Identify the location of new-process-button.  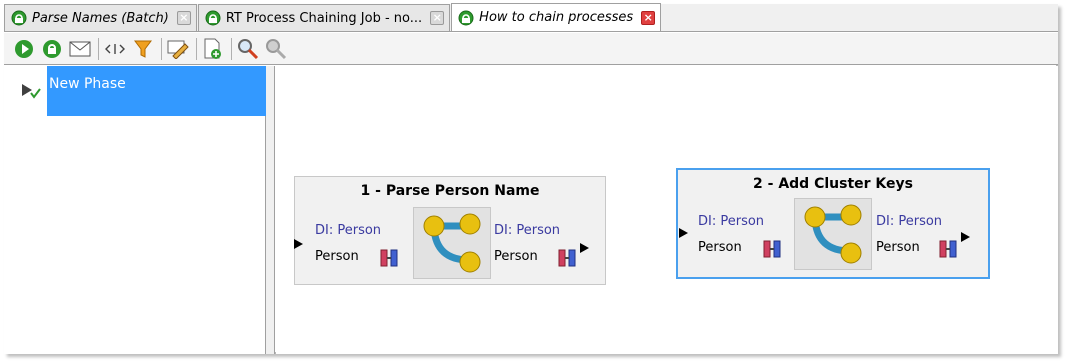
(213, 49).